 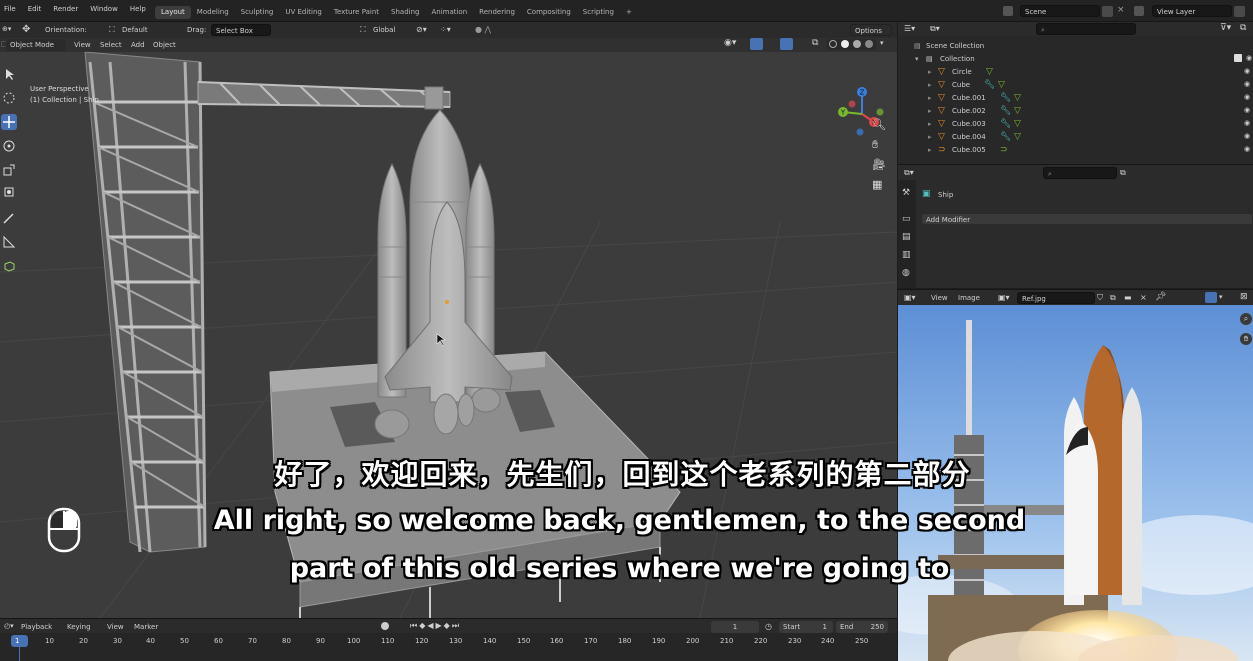 What do you see at coordinates (19, 641) in the screenshot?
I see `playhead` at bounding box center [19, 641].